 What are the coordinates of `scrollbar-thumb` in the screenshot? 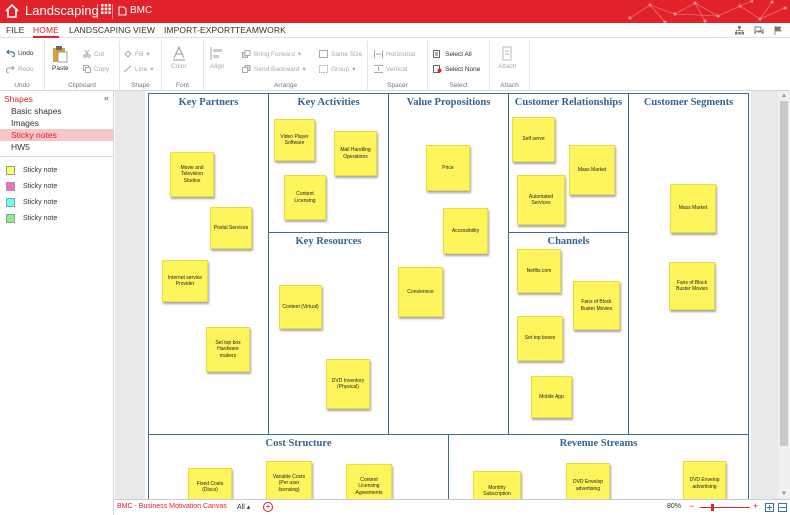 It's located at (784, 273).